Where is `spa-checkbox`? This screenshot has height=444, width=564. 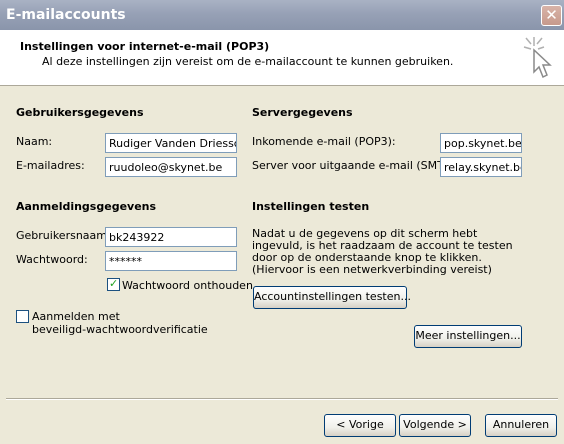 spa-checkbox is located at coordinates (22, 316).